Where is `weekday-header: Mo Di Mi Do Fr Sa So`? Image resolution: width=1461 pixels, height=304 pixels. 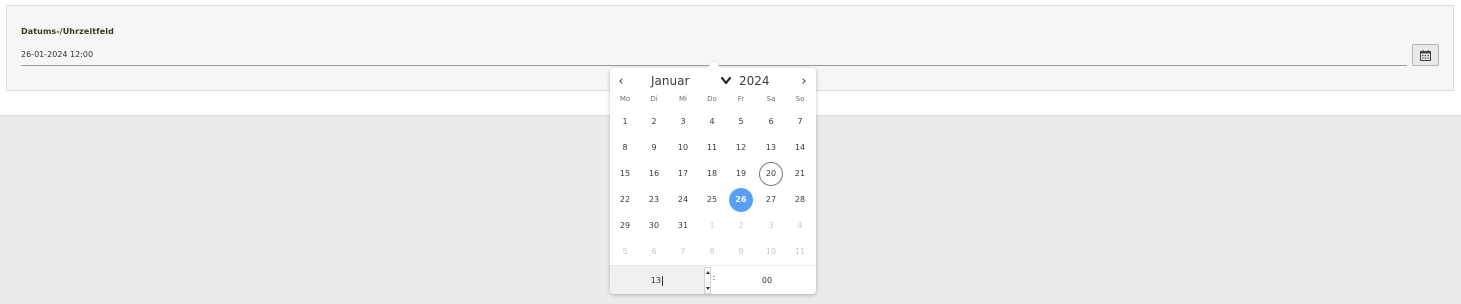
weekday-header: Mo Di Mi Do Fr Sa So is located at coordinates (713, 100).